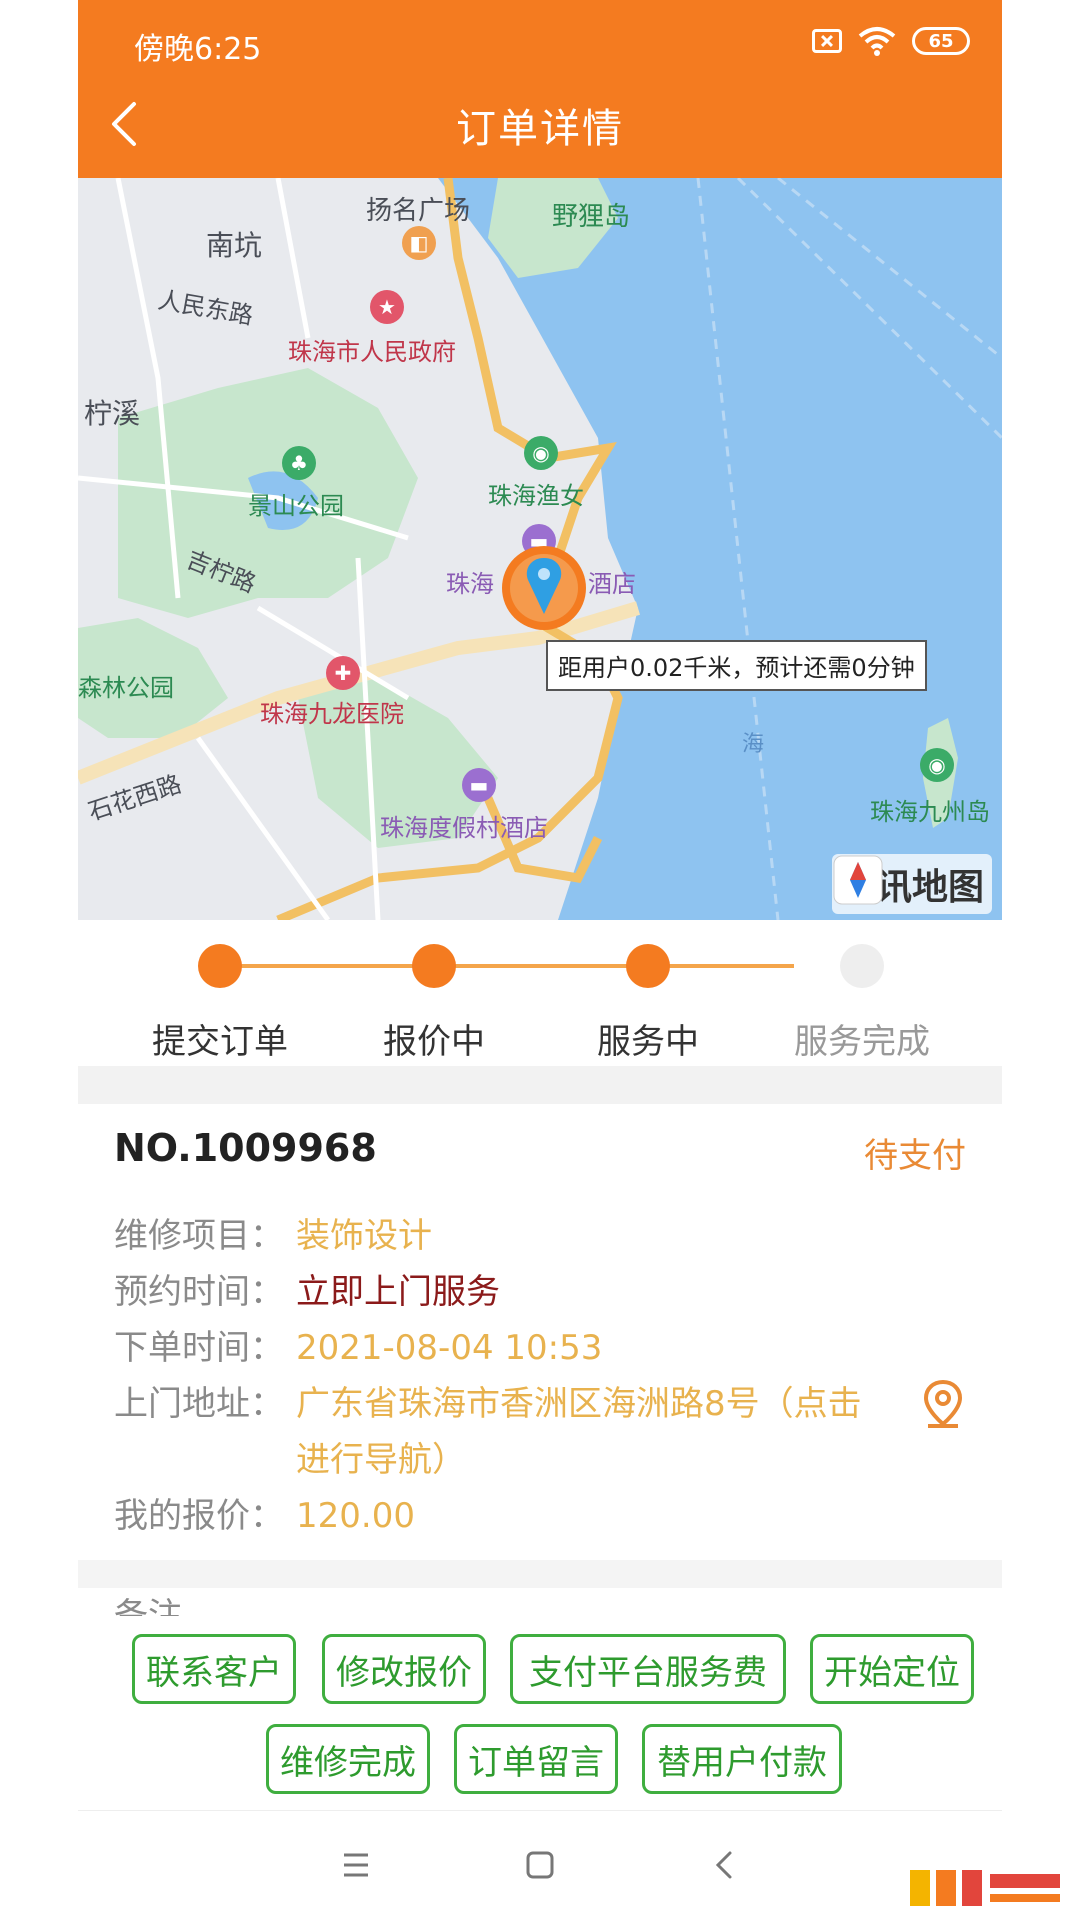 This screenshot has width=1080, height=1920. What do you see at coordinates (892, 1669) in the screenshot?
I see `start-location-button: 开始定位` at bounding box center [892, 1669].